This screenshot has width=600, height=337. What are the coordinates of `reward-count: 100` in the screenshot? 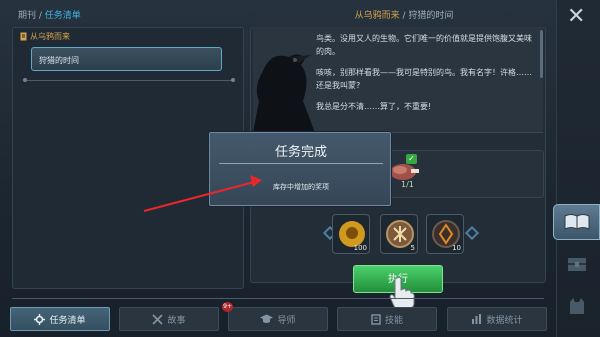 It's located at (360, 248).